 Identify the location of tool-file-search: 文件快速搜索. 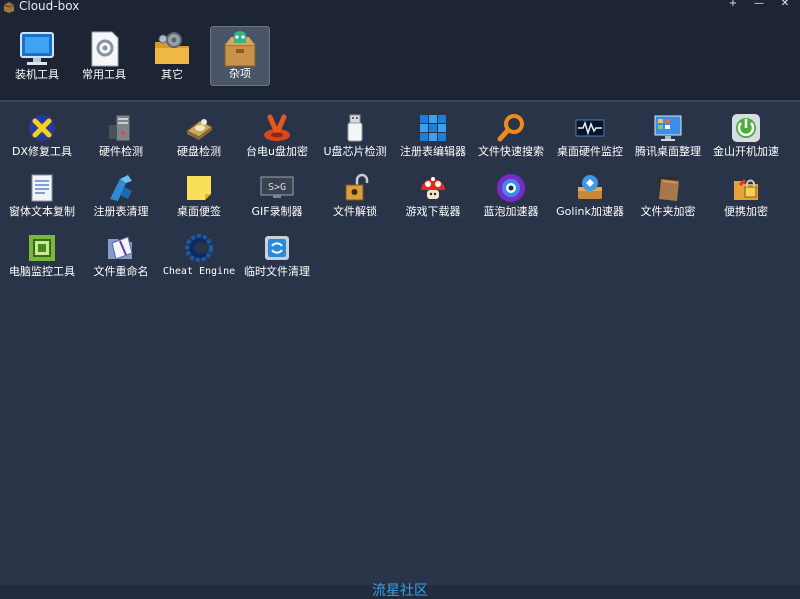
(511, 141).